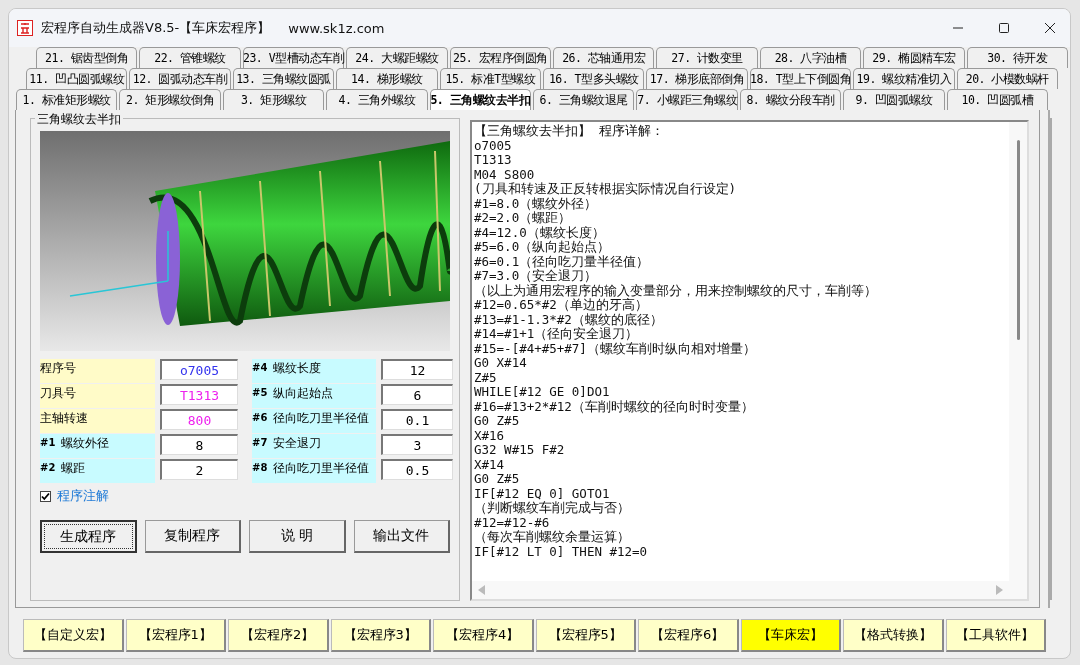 This screenshot has width=1080, height=665. Describe the element at coordinates (512, 522) in the screenshot. I see `code-line: #12=#12-#6` at that location.